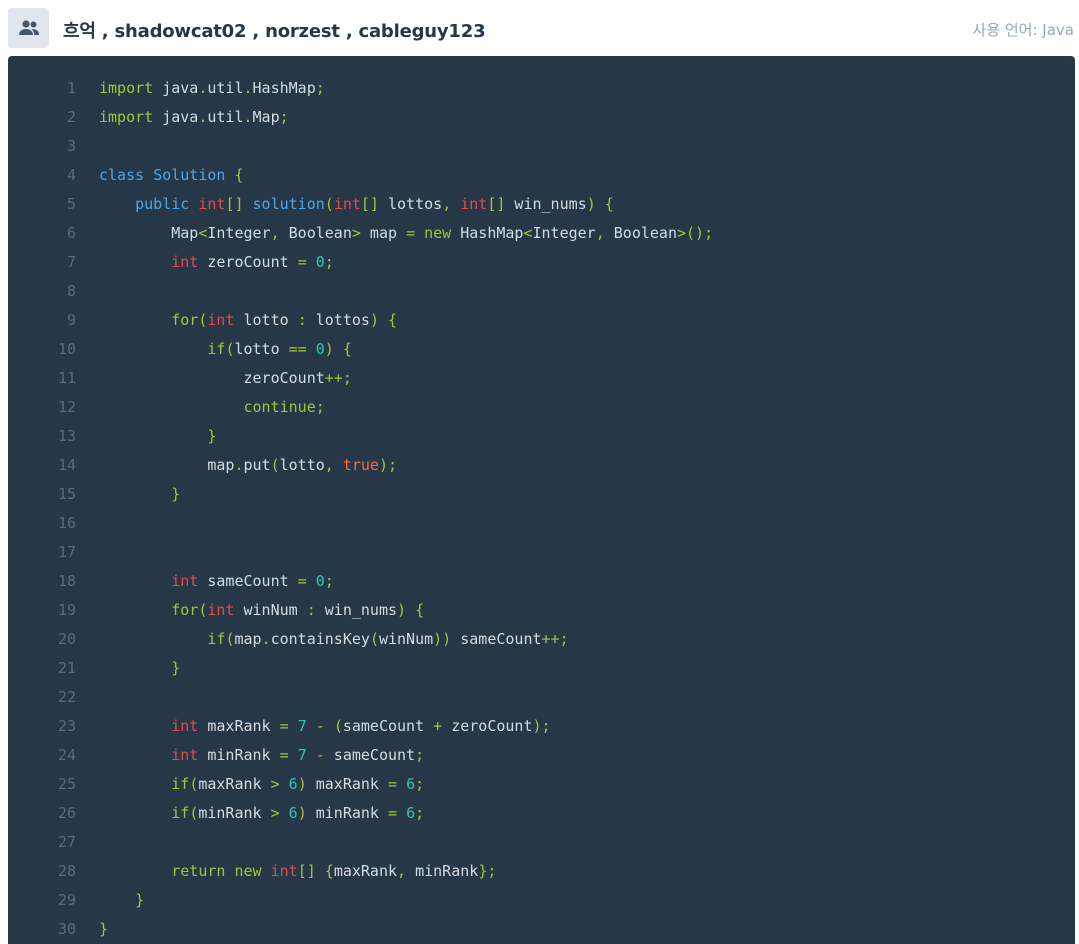 The height and width of the screenshot is (944, 1079). What do you see at coordinates (66, 900) in the screenshot?
I see `line-number: 29` at bounding box center [66, 900].